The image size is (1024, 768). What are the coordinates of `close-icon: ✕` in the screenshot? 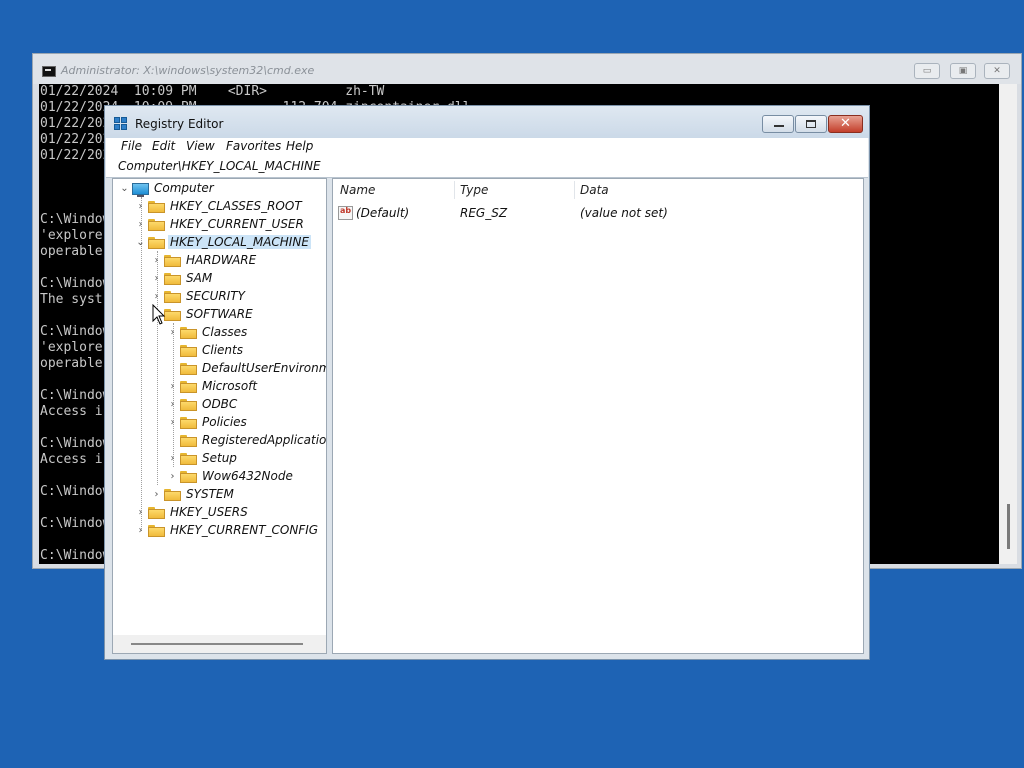 It's located at (845, 123).